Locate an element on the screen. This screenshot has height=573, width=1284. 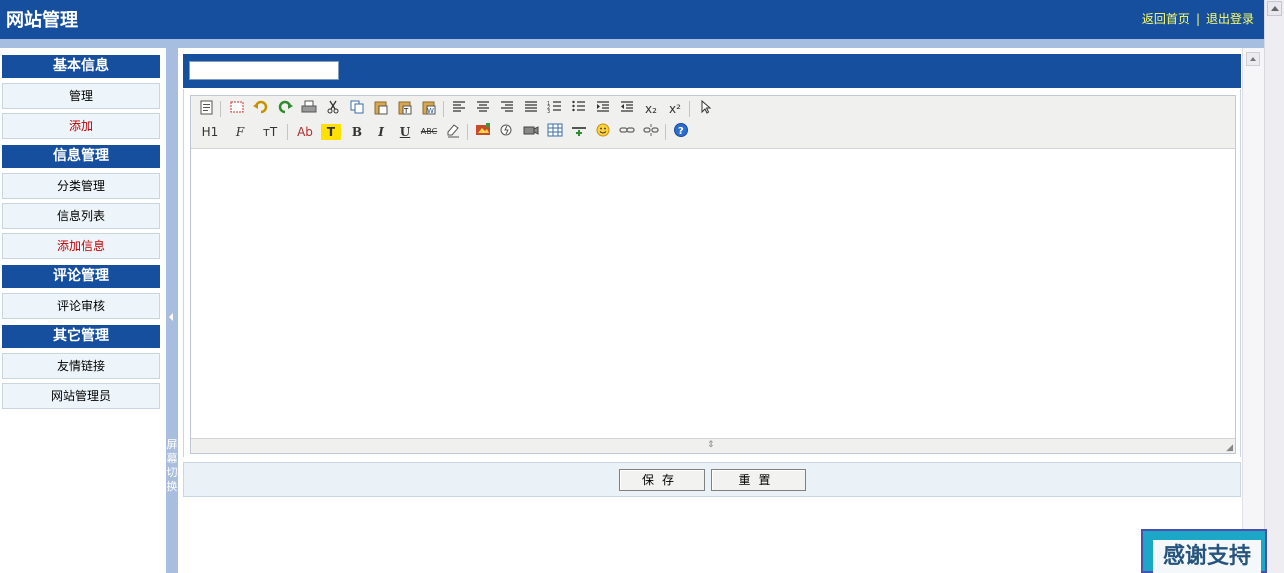
emoticon-icon is located at coordinates (603, 132).